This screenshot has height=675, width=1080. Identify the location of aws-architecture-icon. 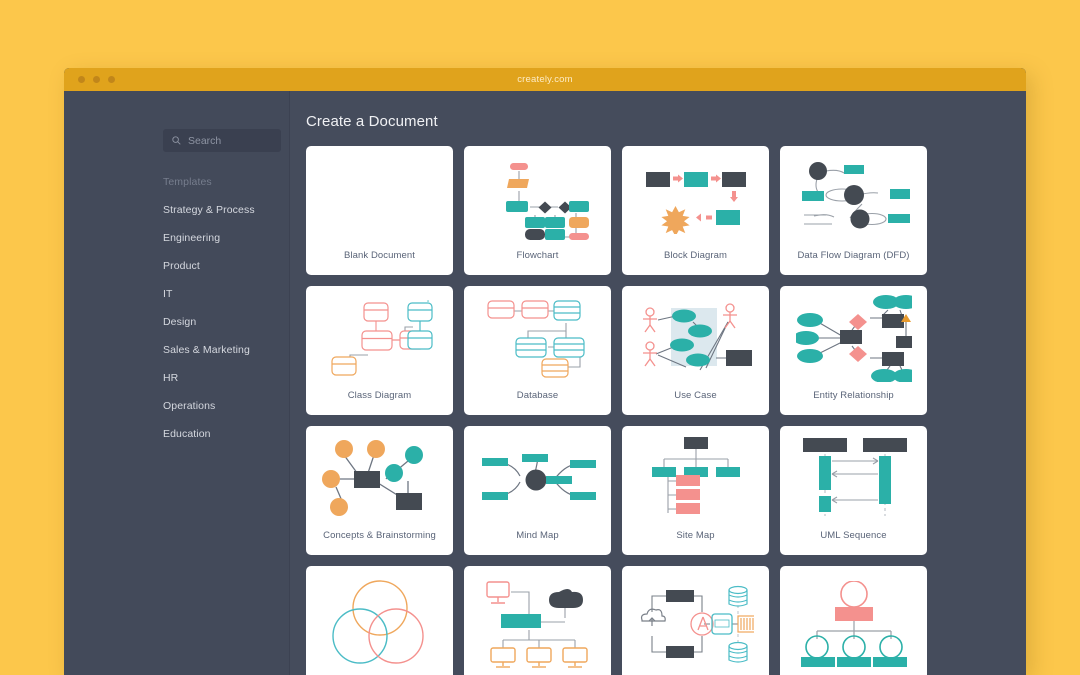
(695, 620).